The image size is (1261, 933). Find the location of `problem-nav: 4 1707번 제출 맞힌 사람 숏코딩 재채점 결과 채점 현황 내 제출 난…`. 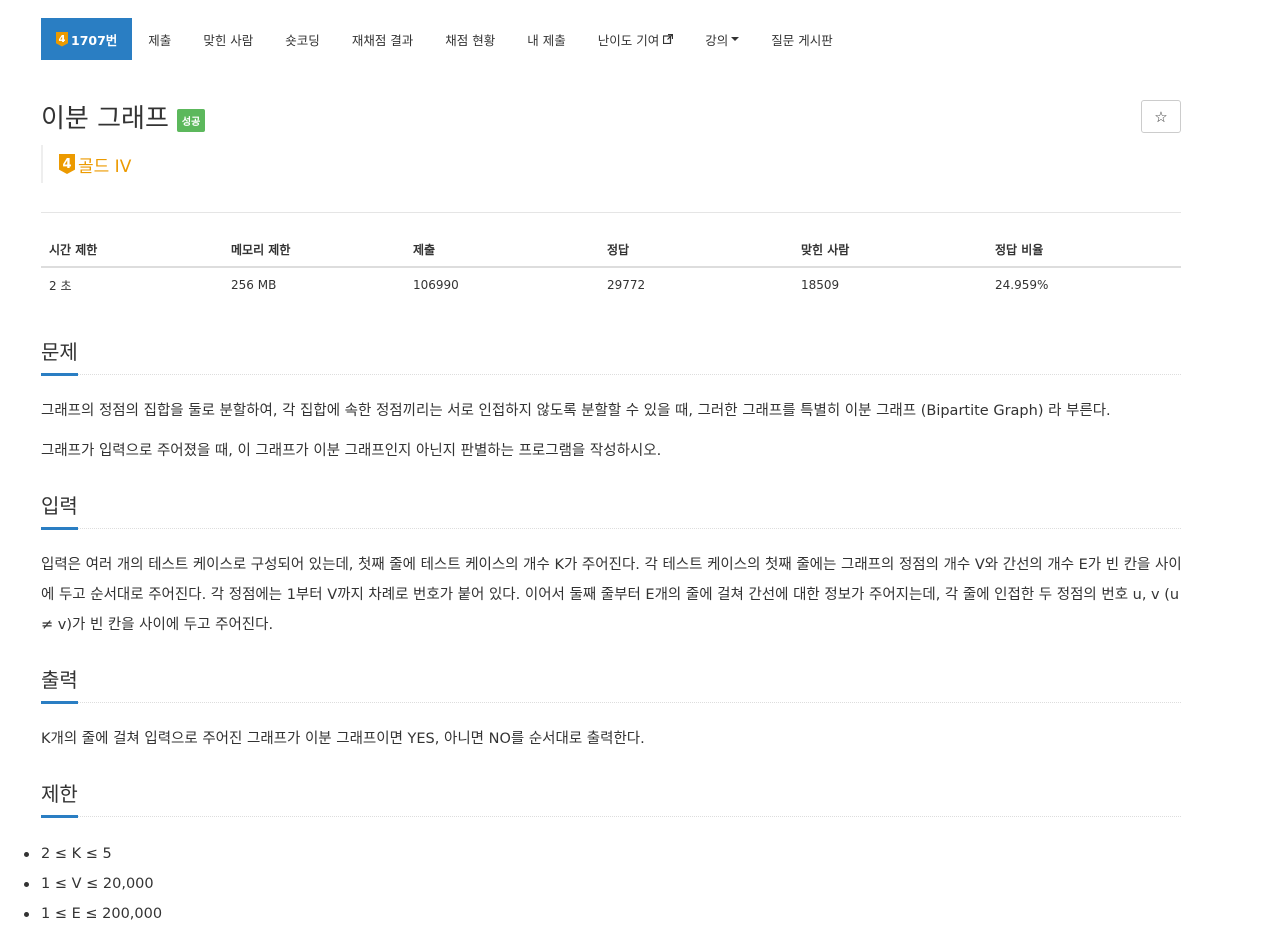

problem-nav: 4 1707번 제출 맞힌 사람 숏코딩 재채점 결과 채점 현황 내 제출 난… is located at coordinates (445, 39).